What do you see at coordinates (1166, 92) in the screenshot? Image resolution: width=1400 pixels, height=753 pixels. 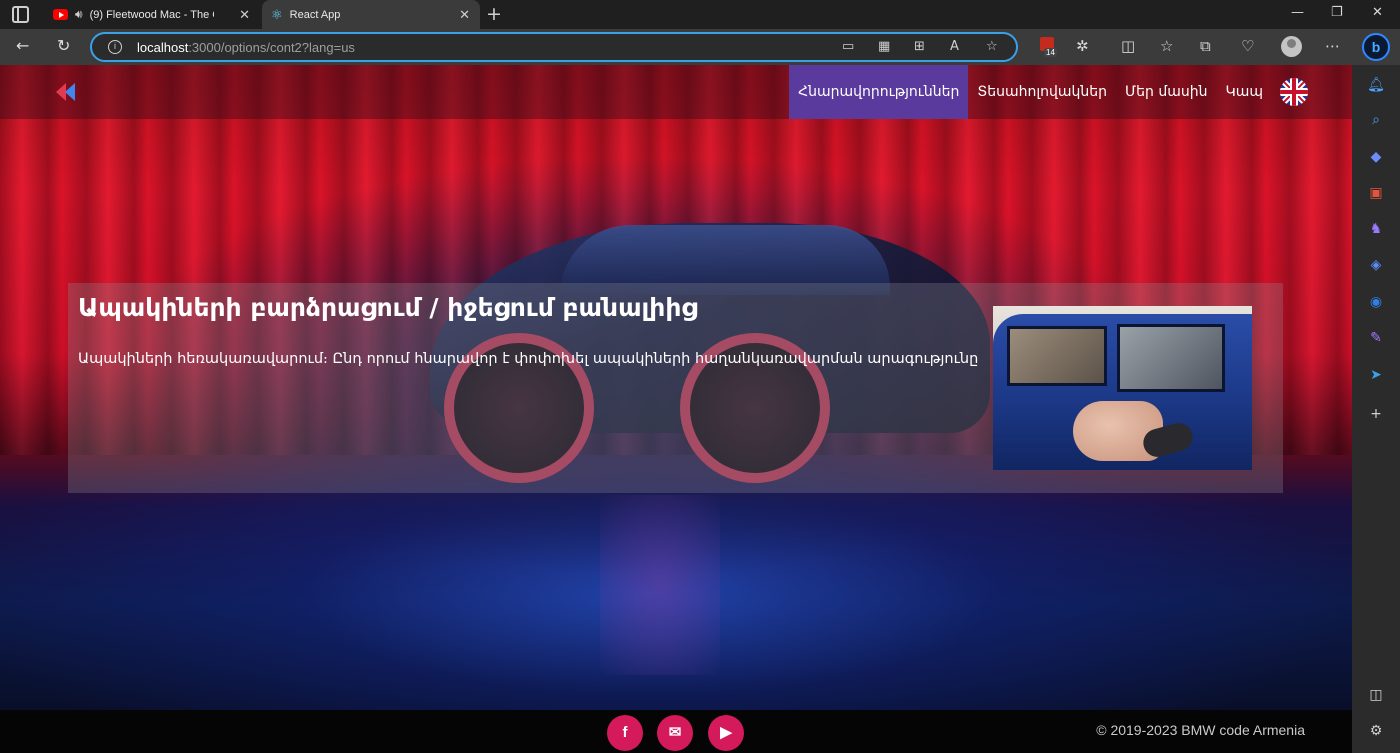 I see `nav-item-about: Մեր մասին` at bounding box center [1166, 92].